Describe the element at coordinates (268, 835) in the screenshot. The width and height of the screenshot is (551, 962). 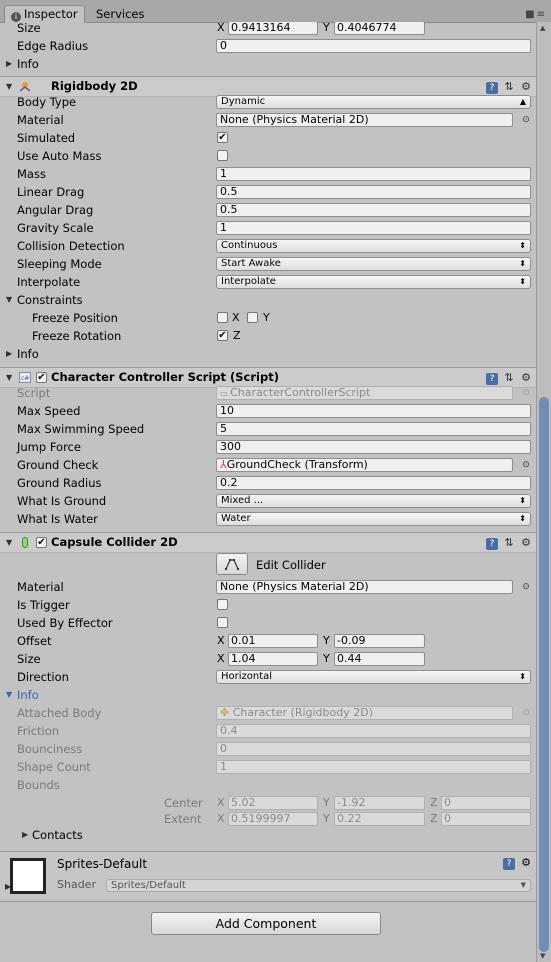
I see `contacts-row: ▶ Contacts` at that location.